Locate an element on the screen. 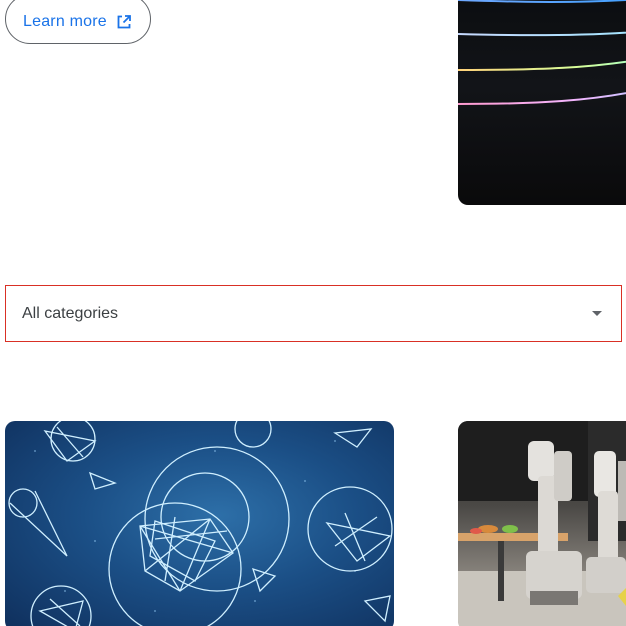 The width and height of the screenshot is (626, 626). arrow-drop-down-icon is located at coordinates (597, 313).